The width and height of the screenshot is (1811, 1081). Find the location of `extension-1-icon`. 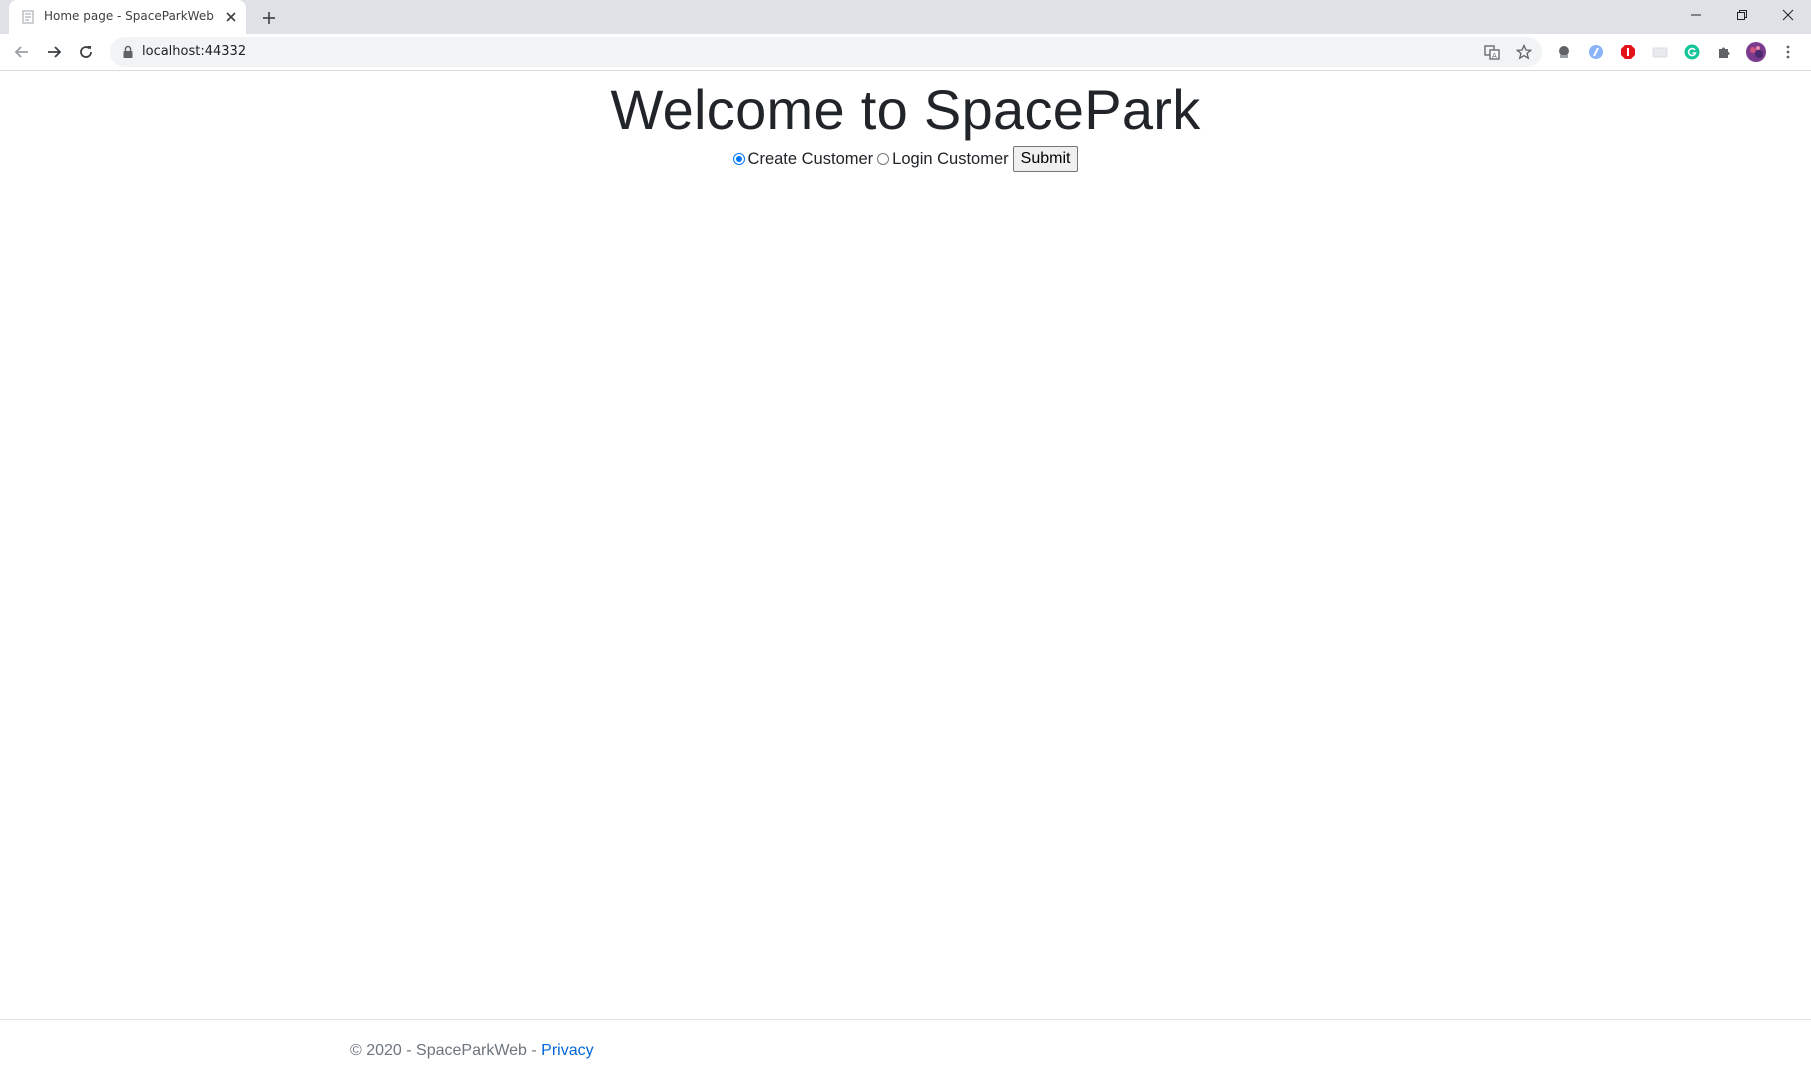

extension-1-icon is located at coordinates (1564, 52).